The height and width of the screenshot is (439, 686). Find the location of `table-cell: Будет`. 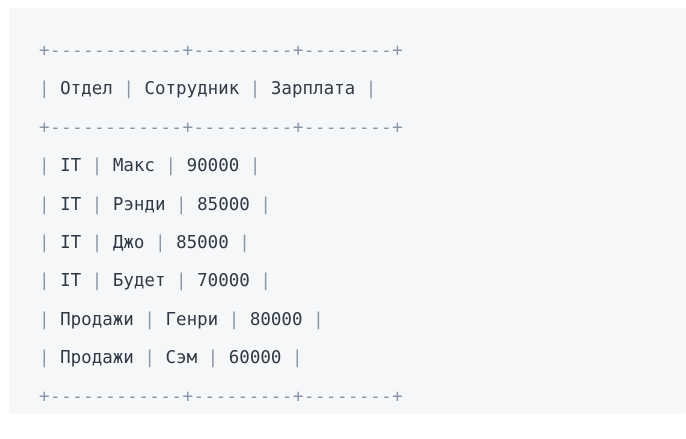

table-cell: Будет is located at coordinates (139, 281).